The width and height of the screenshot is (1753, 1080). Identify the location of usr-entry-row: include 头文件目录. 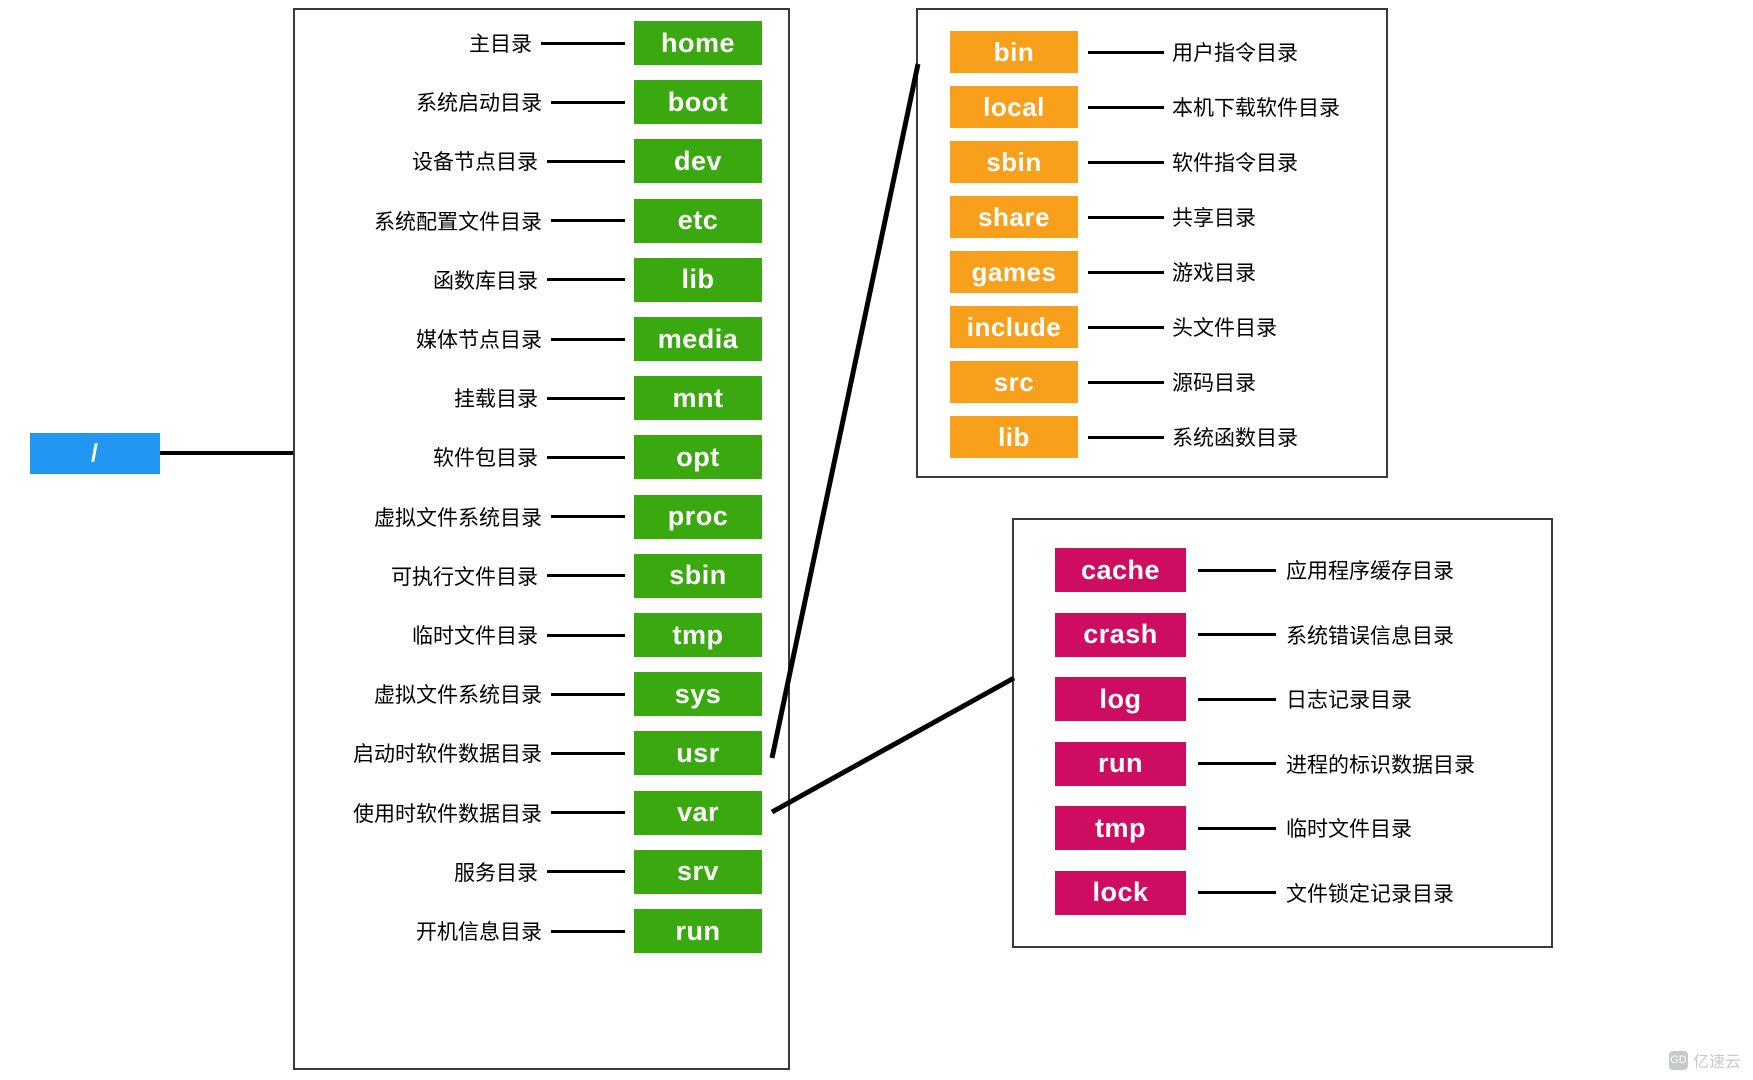
(1113, 327).